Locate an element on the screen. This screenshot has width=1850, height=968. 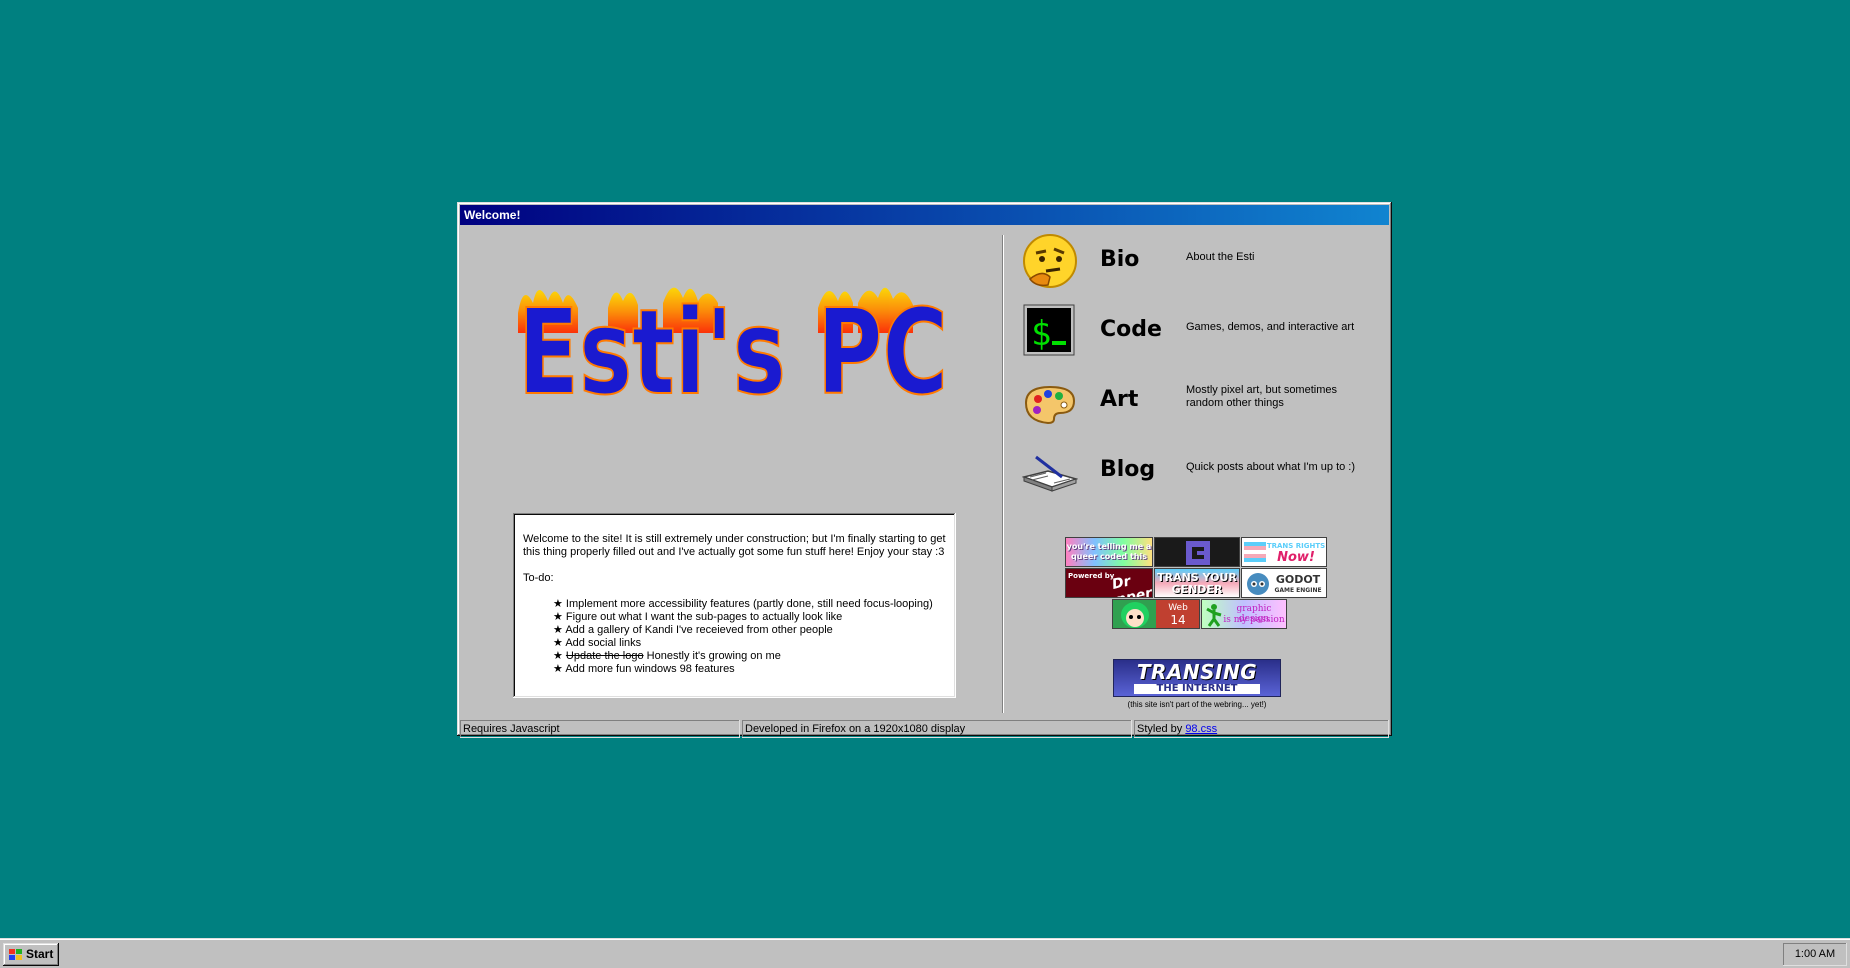
trans-gender-badge: TRANS YOUR GENDER is located at coordinates (1197, 583).